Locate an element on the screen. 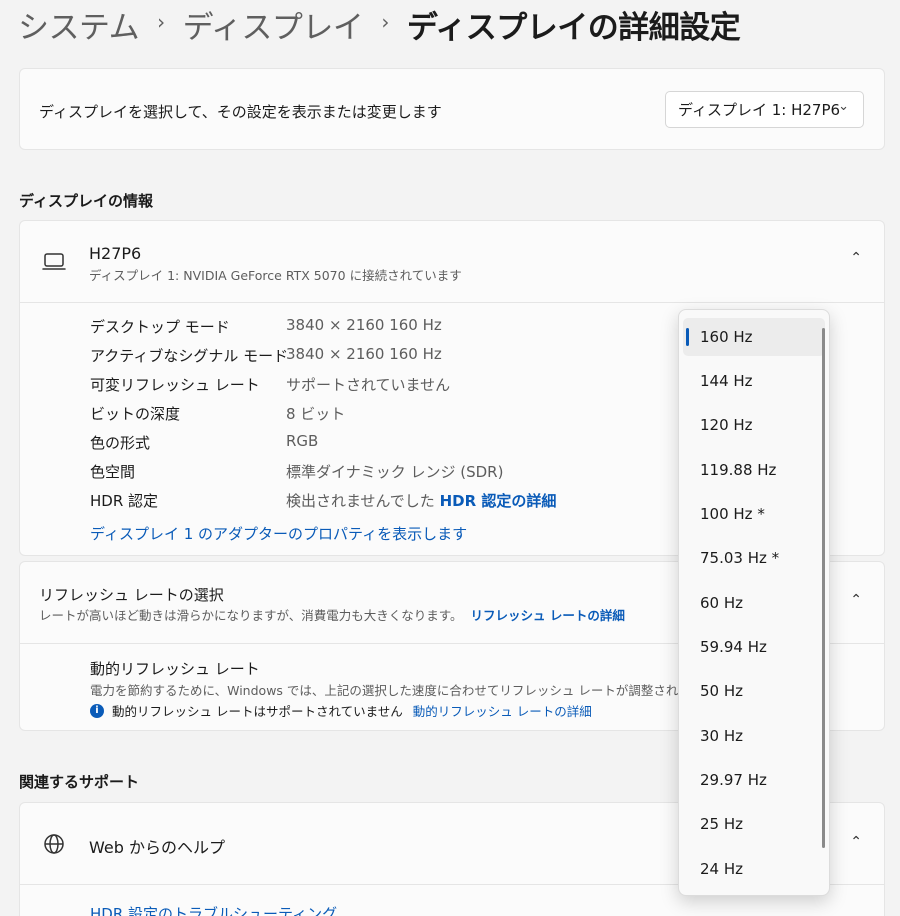 This screenshot has width=900, height=916. spec-label: HDR 認定 is located at coordinates (124, 501).